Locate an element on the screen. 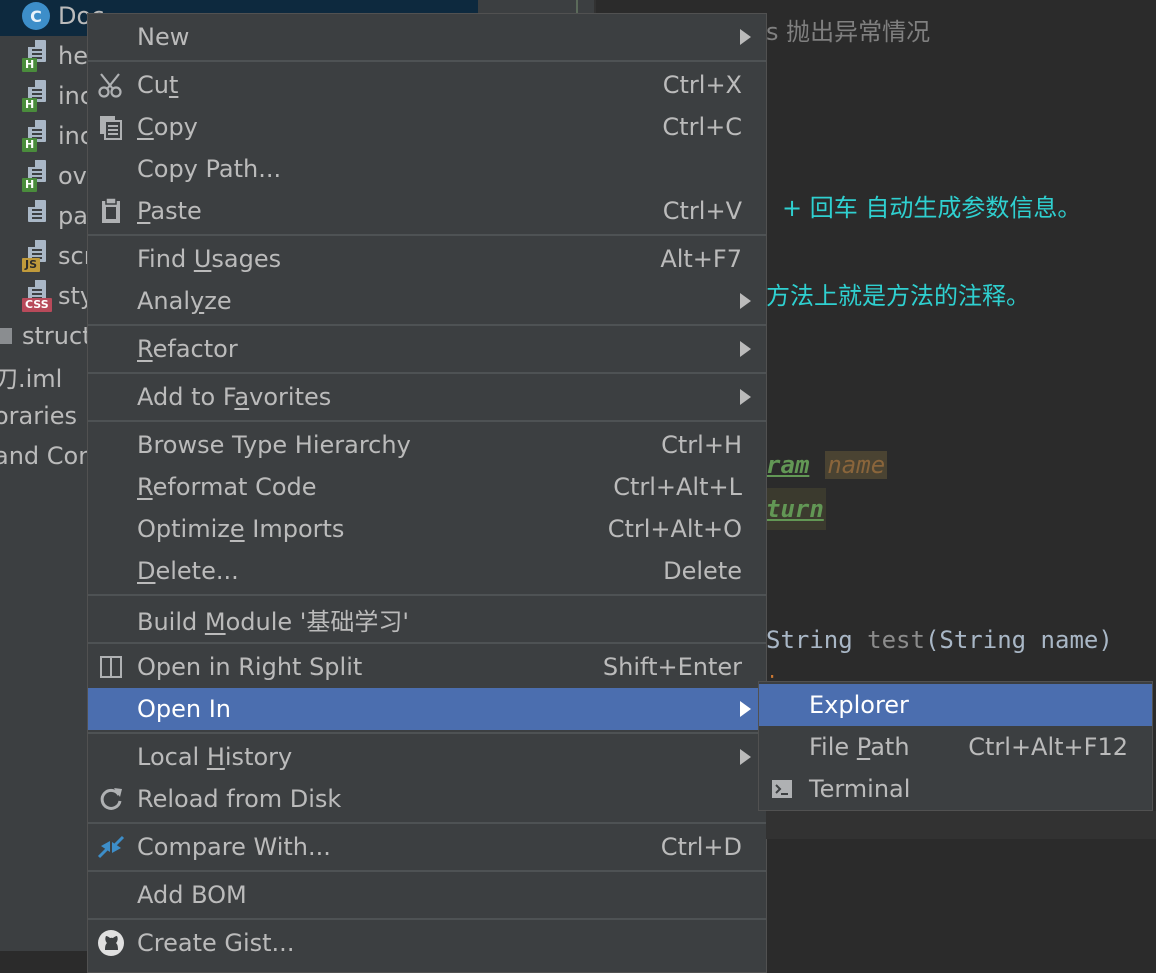 Image resolution: width=1156 pixels, height=973 pixels. menu-item-find-usages: Find Usages Alt+F7 is located at coordinates (427, 259).